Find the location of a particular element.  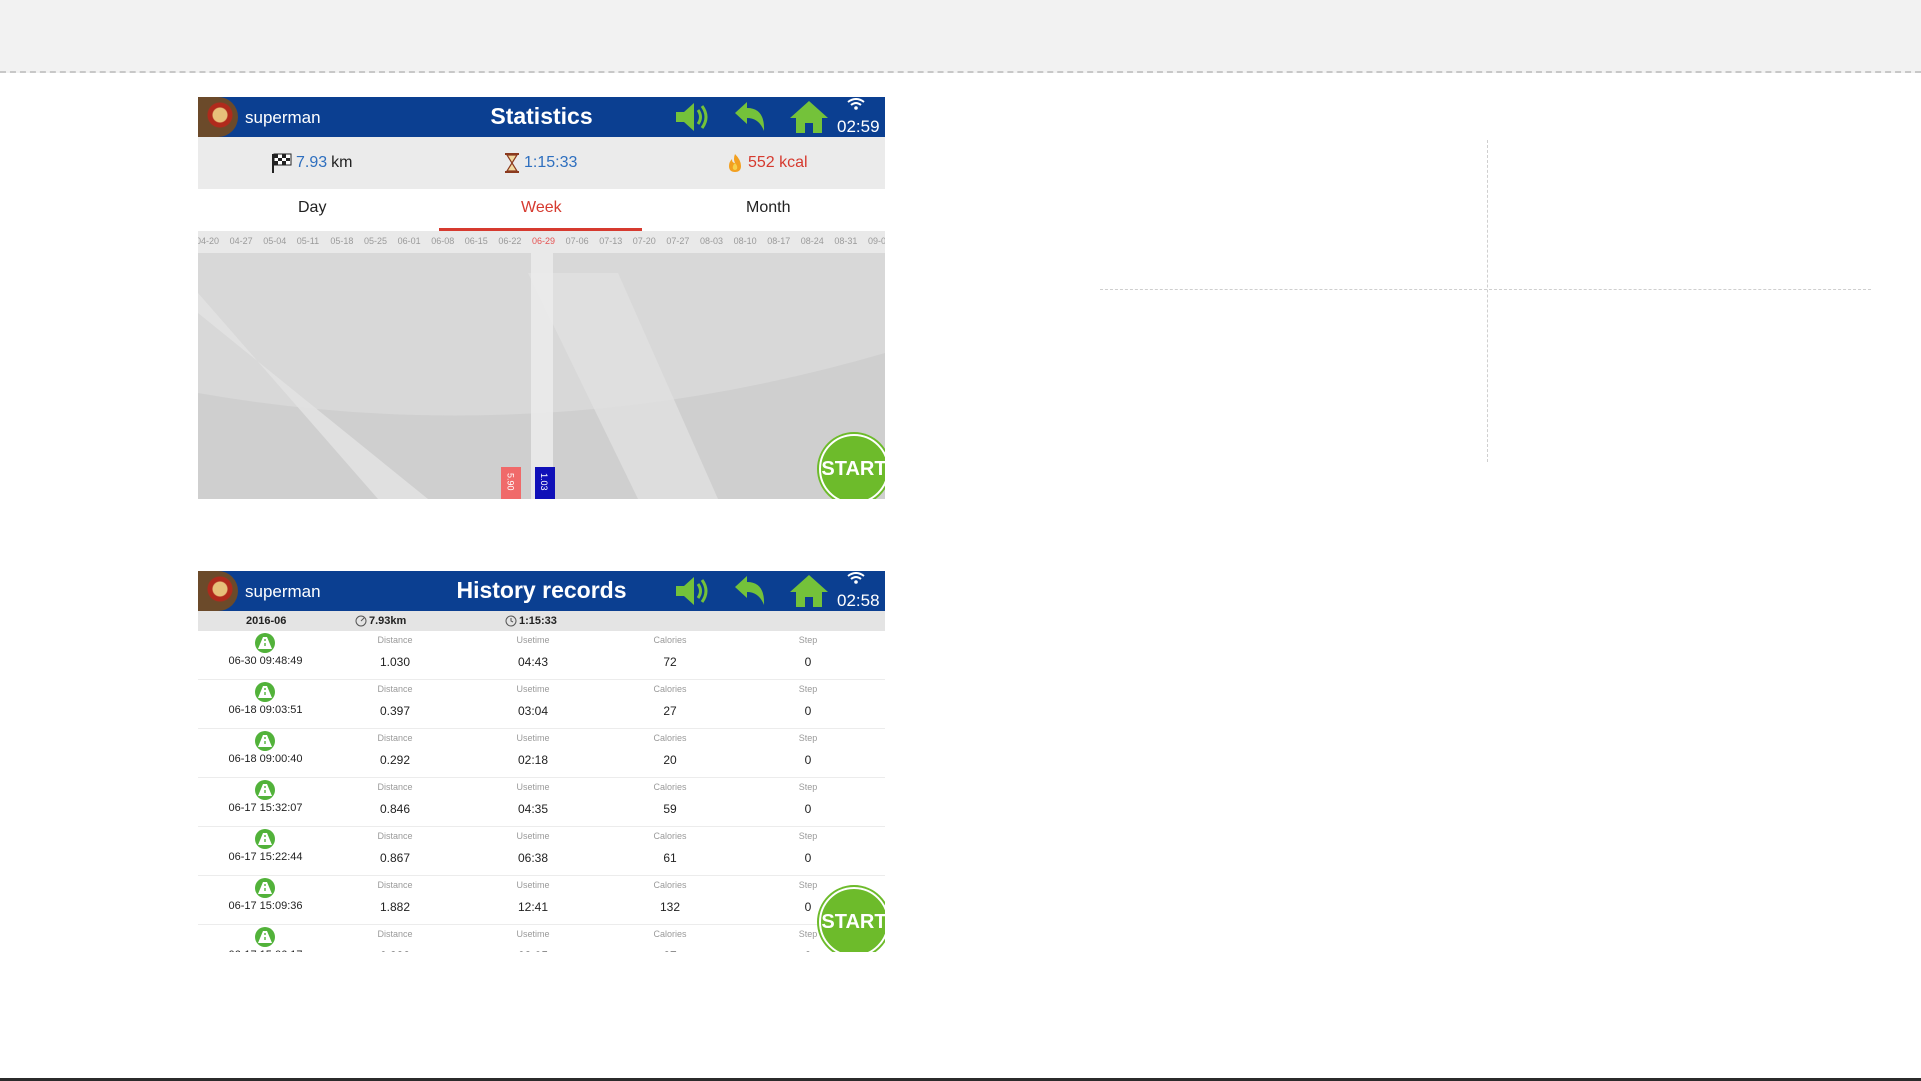

record-time: 06-30 09:48:49 is located at coordinates (265, 661).